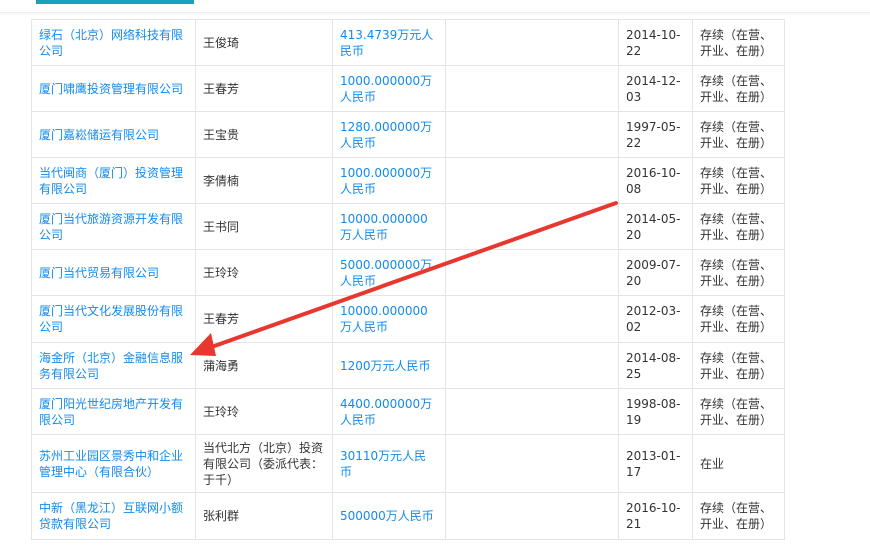 The image size is (870, 558). What do you see at coordinates (389, 463) in the screenshot?
I see `registered-capital-cell: 30110万元人民币` at bounding box center [389, 463].